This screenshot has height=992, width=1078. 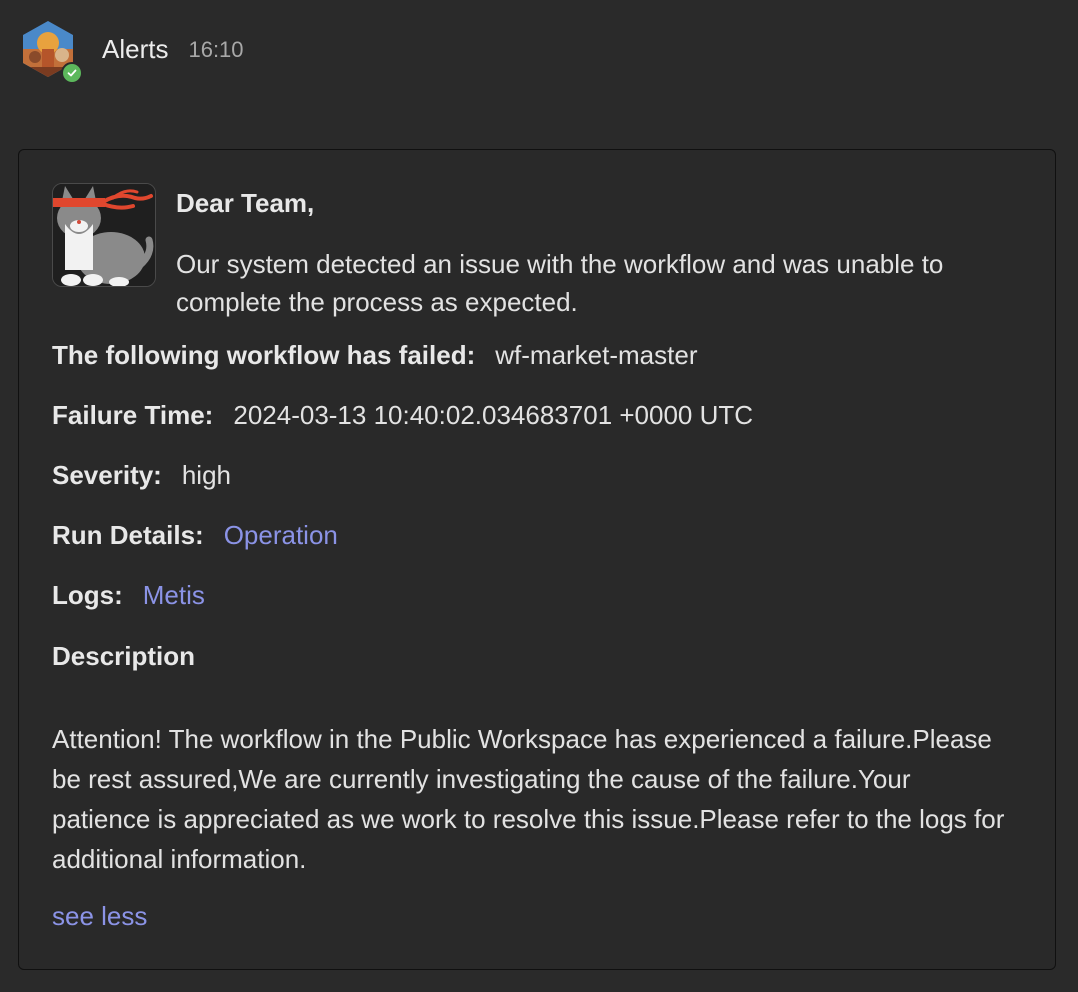 I want to click on logs-field: Logs: Metis, so click(x=128, y=595).